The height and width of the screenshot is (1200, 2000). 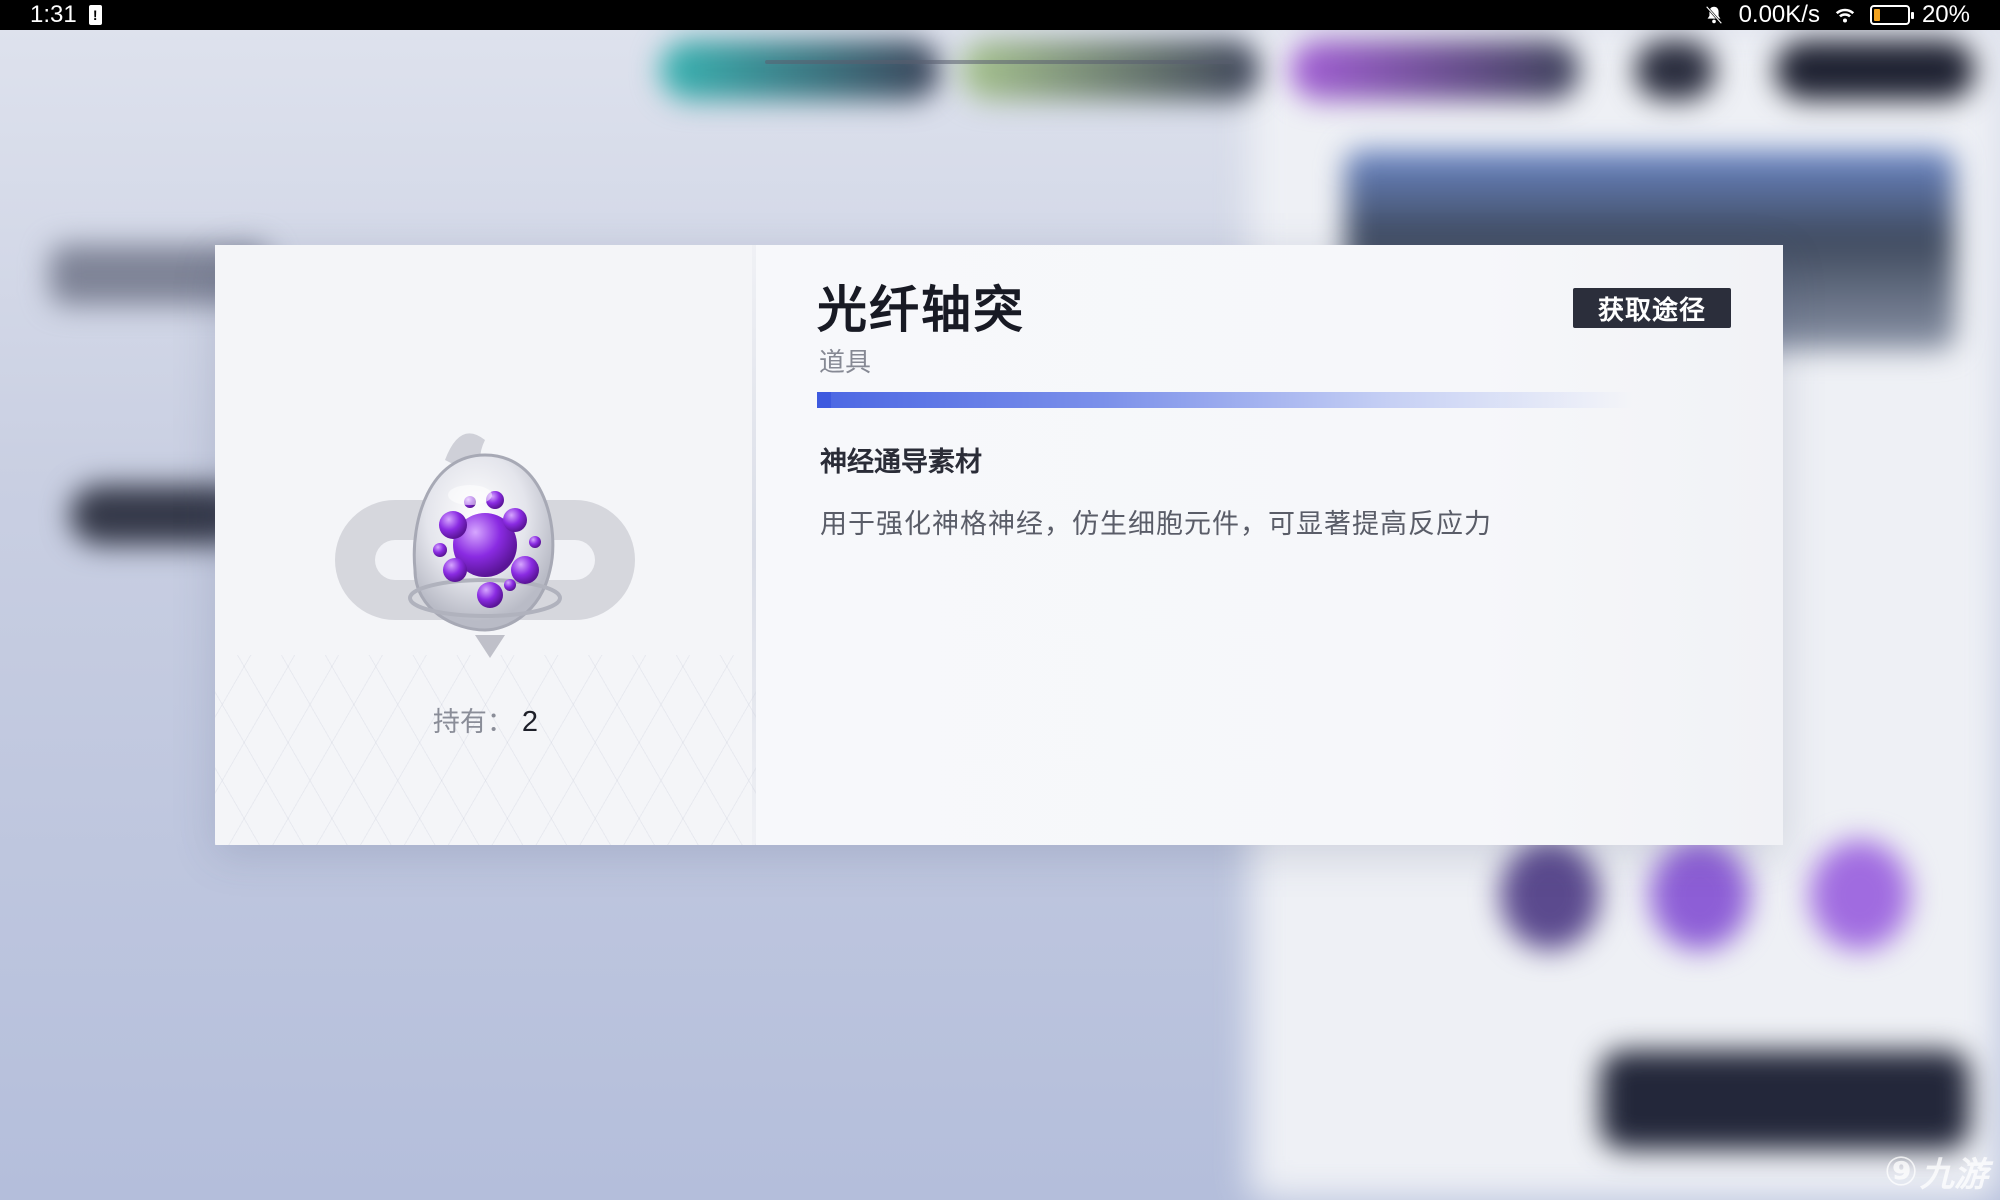 I want to click on status-right: 0.00K/s 20%, so click(x=1835, y=15).